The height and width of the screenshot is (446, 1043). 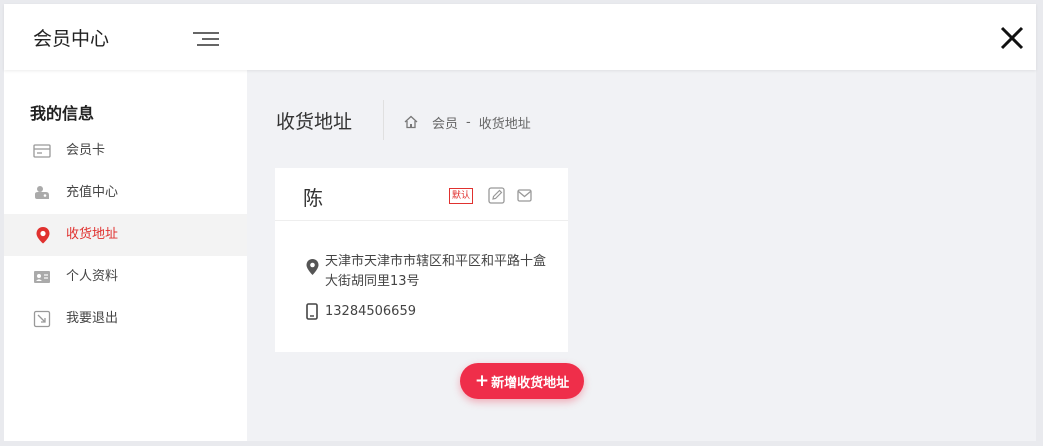 What do you see at coordinates (42, 151) in the screenshot?
I see `card-icon` at bounding box center [42, 151].